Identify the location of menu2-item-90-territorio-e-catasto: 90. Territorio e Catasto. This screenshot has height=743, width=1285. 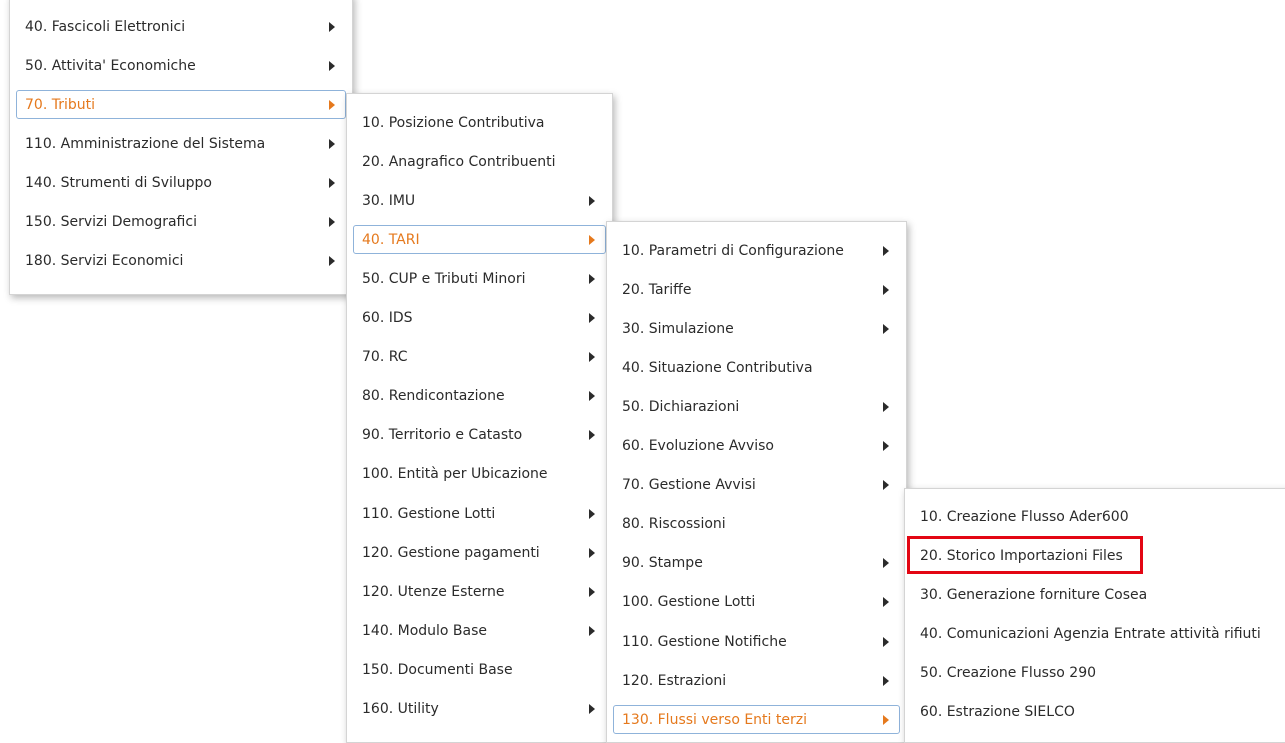
(479, 435).